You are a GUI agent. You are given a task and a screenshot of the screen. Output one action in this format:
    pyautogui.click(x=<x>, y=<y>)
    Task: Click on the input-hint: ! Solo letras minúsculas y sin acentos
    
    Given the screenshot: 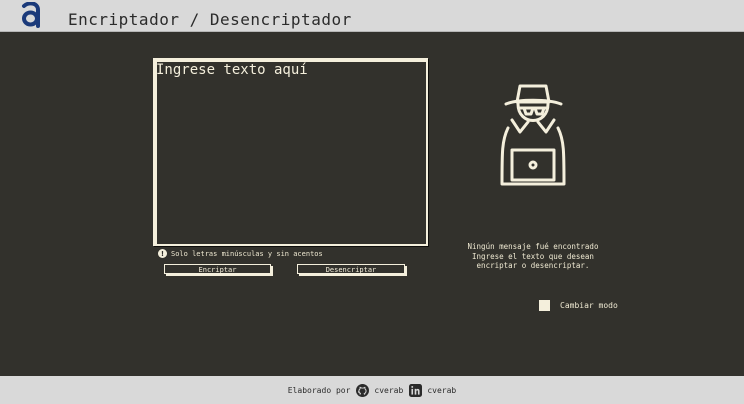 What is the action you would take?
    pyautogui.click(x=240, y=253)
    